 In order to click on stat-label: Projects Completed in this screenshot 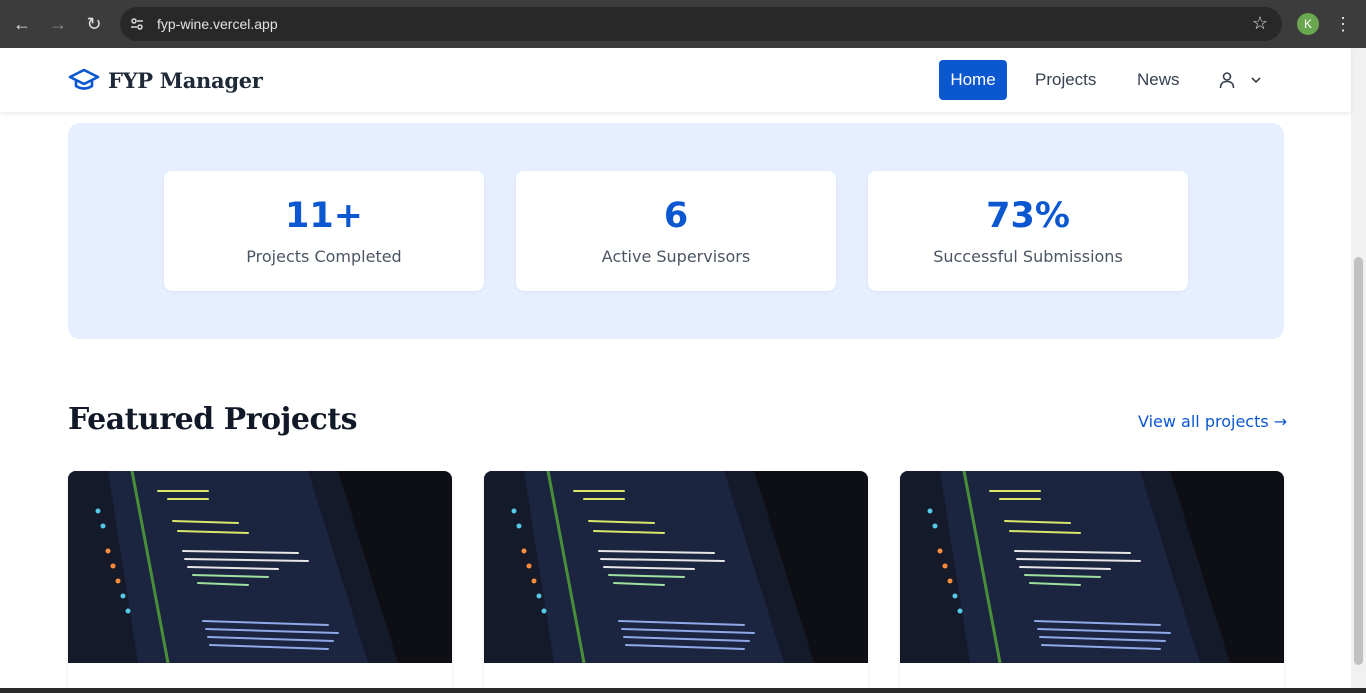, I will do `click(324, 256)`.